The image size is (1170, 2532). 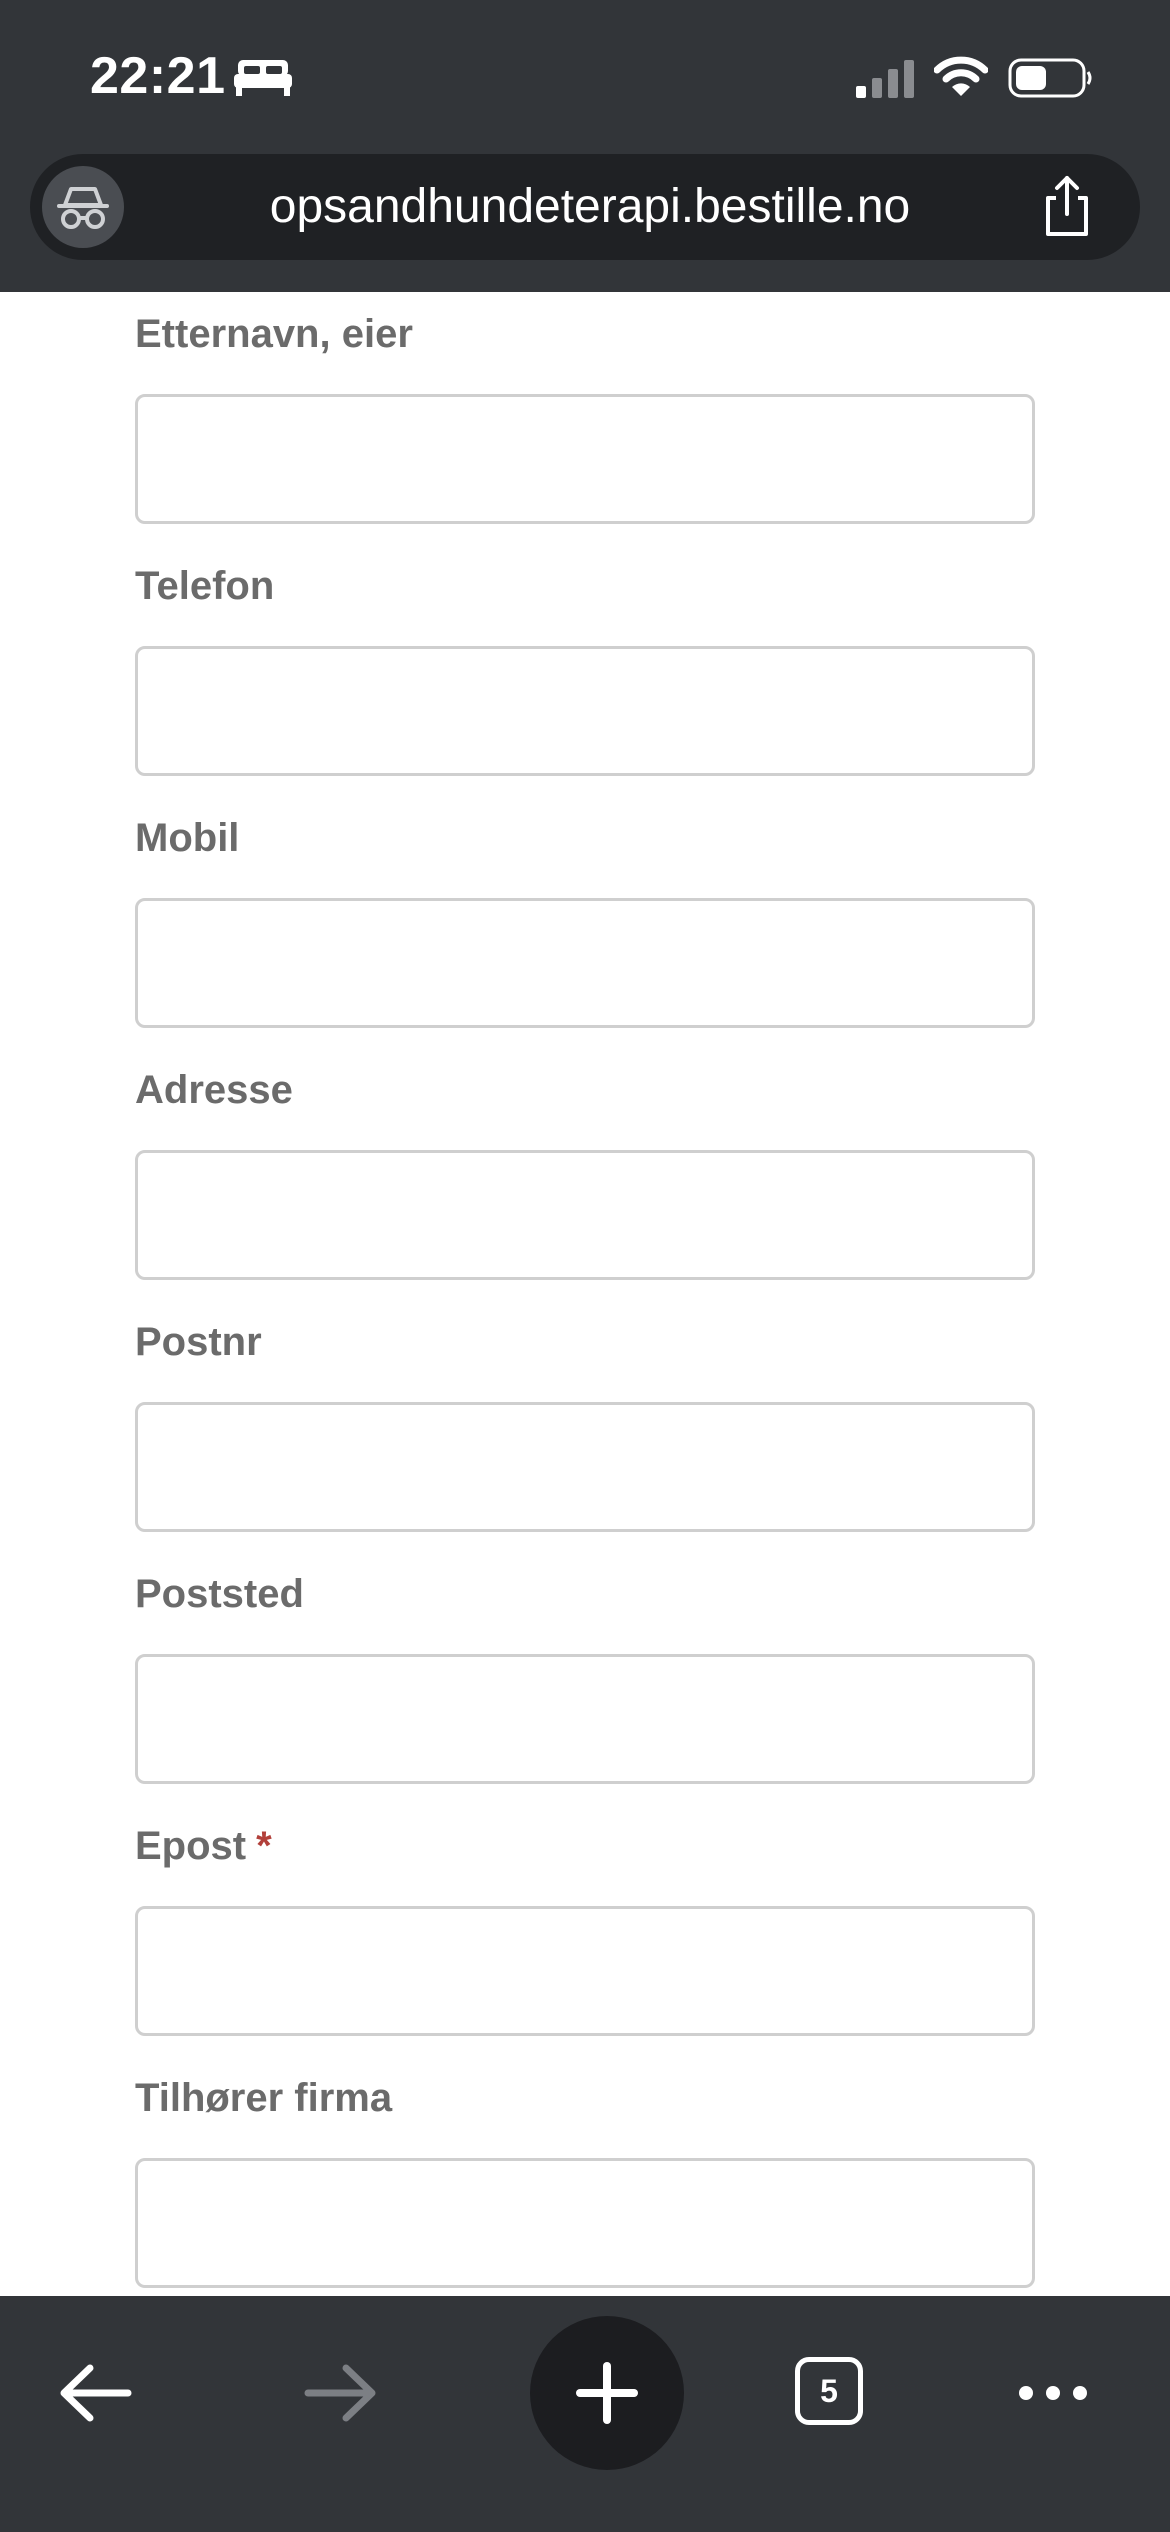 I want to click on bed-icon, so click(x=263, y=78).